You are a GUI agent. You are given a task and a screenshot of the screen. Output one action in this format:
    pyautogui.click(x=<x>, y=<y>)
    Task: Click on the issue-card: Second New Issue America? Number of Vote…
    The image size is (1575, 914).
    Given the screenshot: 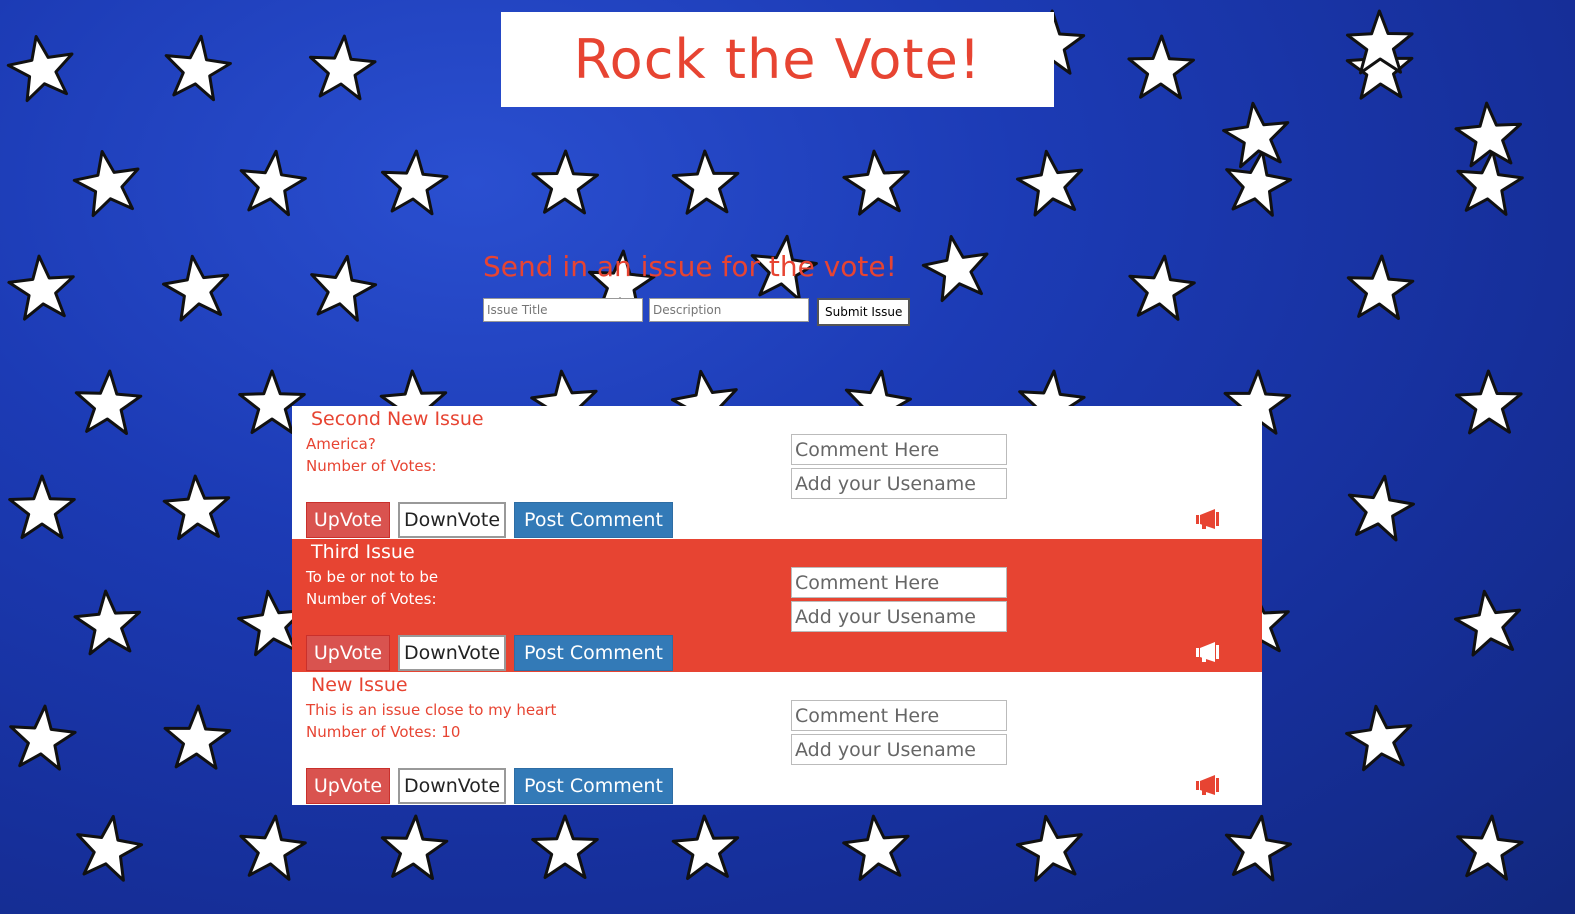 What is the action you would take?
    pyautogui.click(x=777, y=472)
    